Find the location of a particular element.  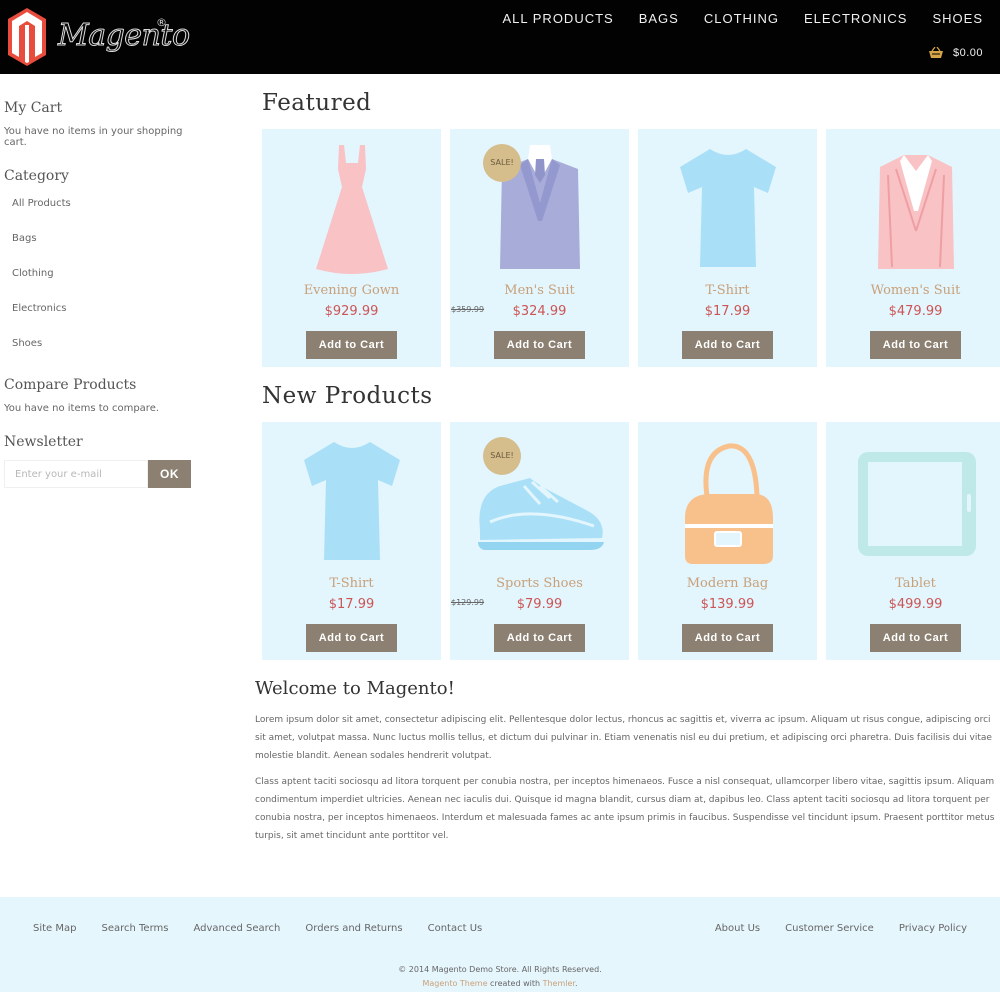

cart-empty-text: You have no items in your shopping cart. is located at coordinates (93, 137).